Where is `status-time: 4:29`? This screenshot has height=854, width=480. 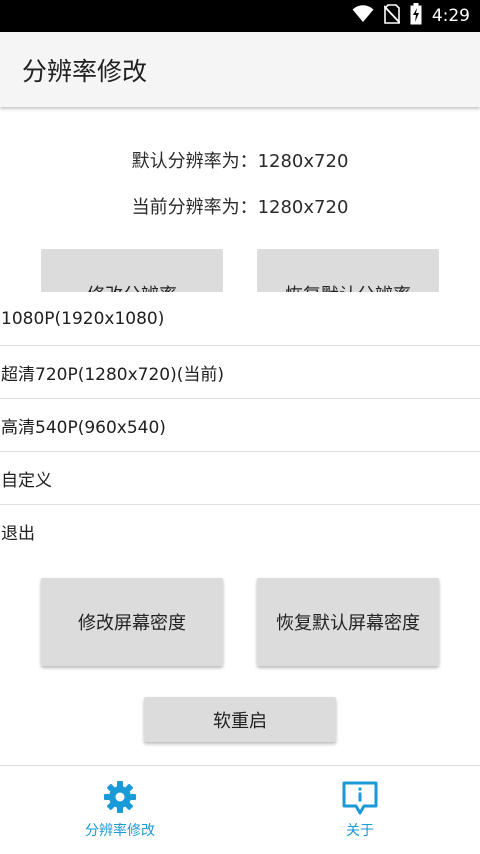
status-time: 4:29 is located at coordinates (450, 16).